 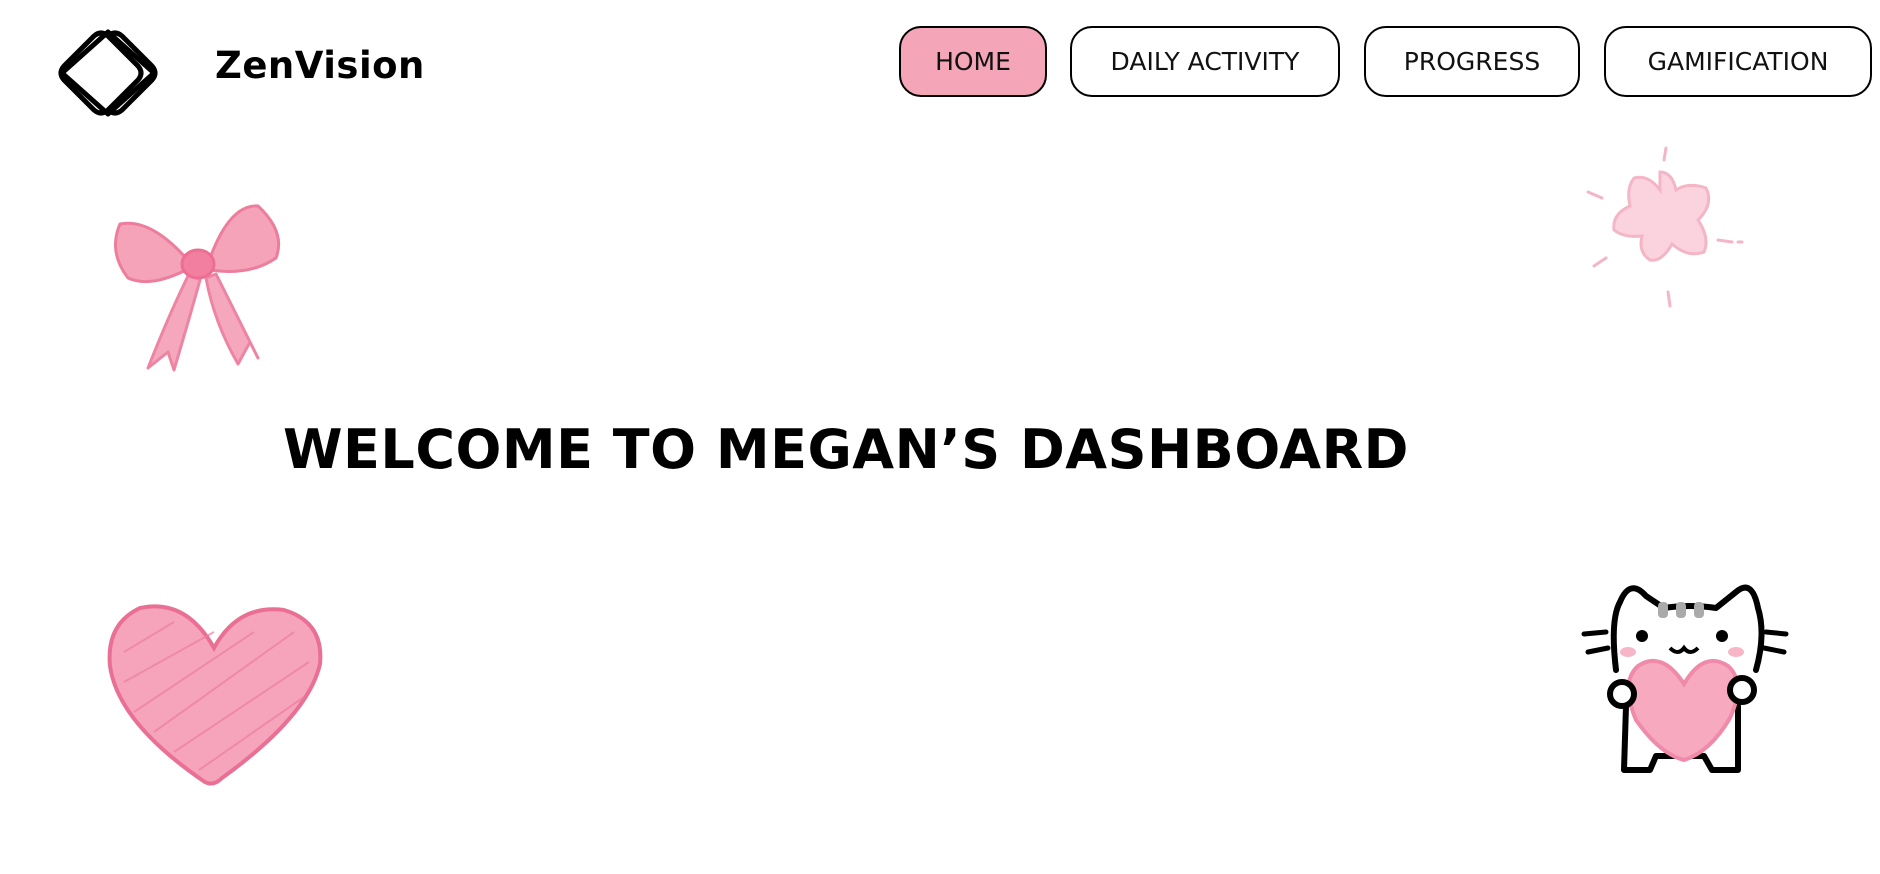 I want to click on nav-gamification-button: GAMIFICATION, so click(x=1738, y=61).